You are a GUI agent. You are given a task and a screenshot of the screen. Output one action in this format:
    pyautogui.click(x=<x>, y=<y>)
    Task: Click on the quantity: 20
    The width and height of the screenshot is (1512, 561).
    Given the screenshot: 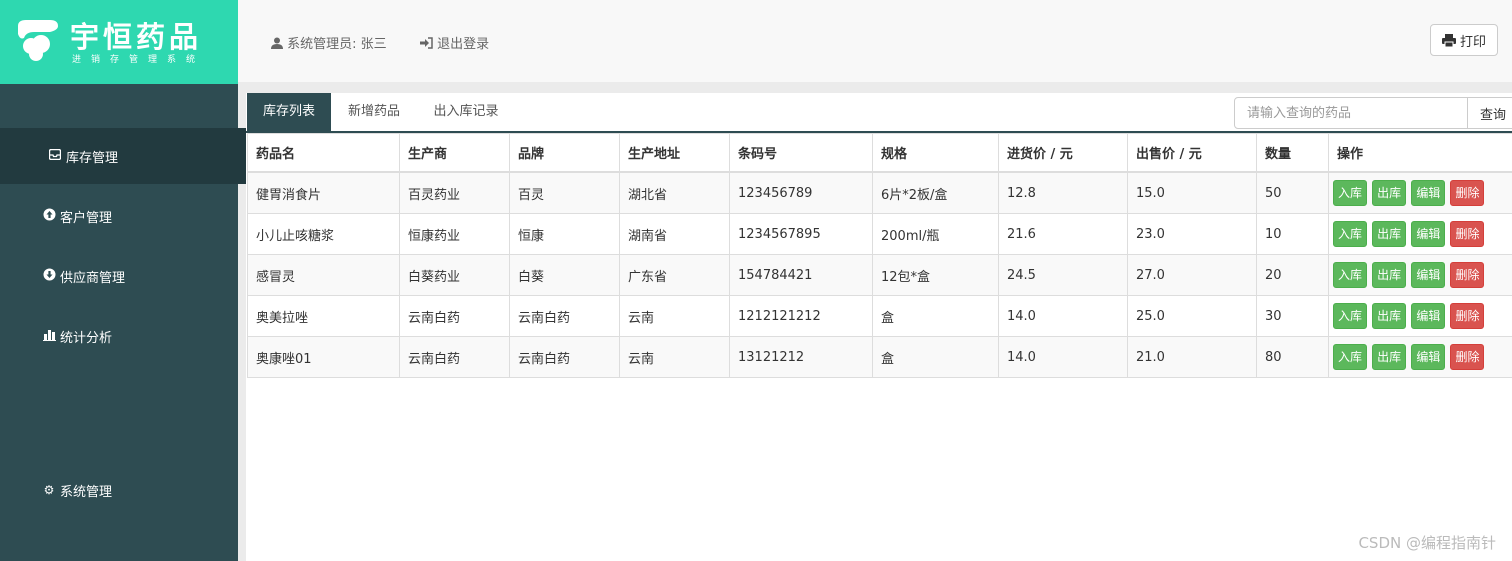 What is the action you would take?
    pyautogui.click(x=1292, y=275)
    